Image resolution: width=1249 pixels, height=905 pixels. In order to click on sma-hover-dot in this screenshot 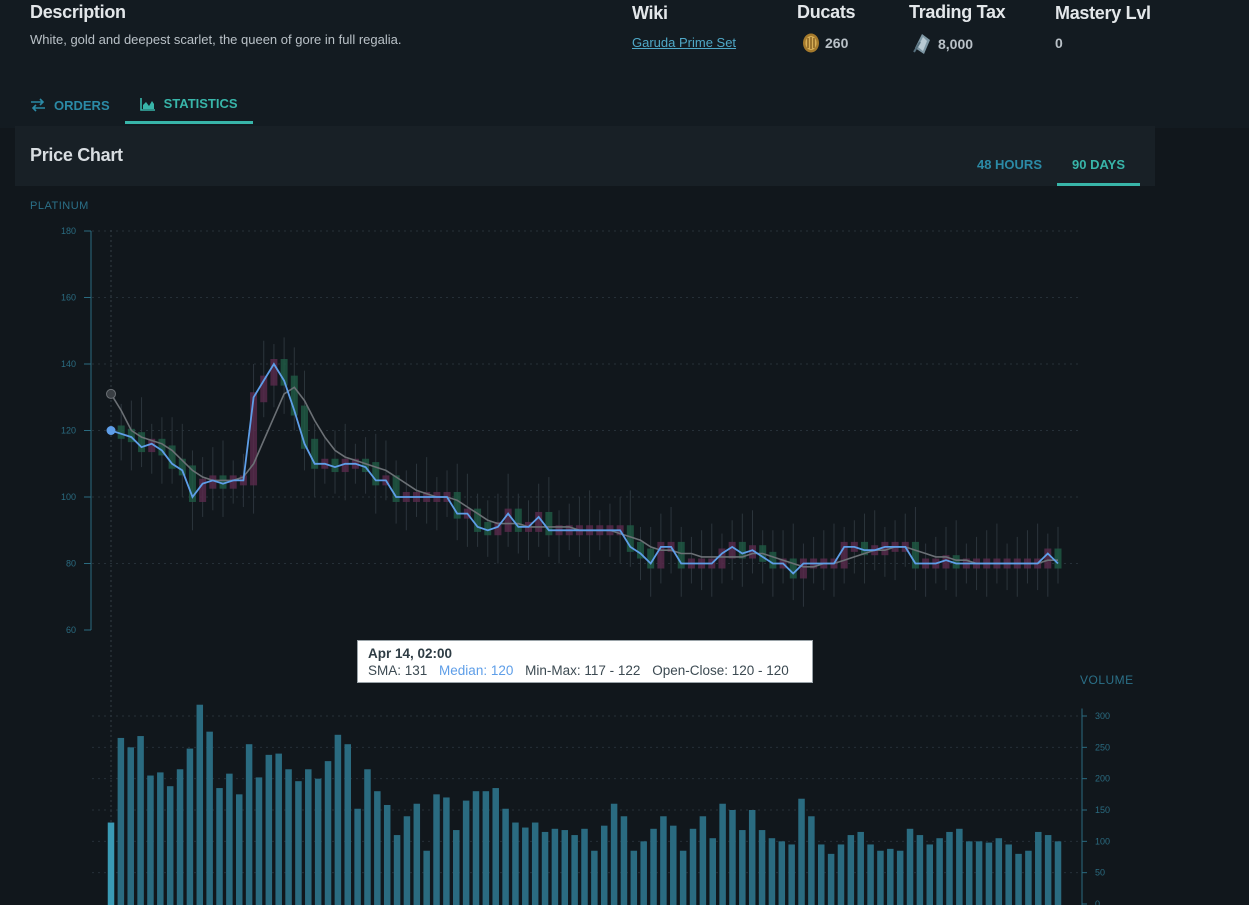, I will do `click(111, 393)`.